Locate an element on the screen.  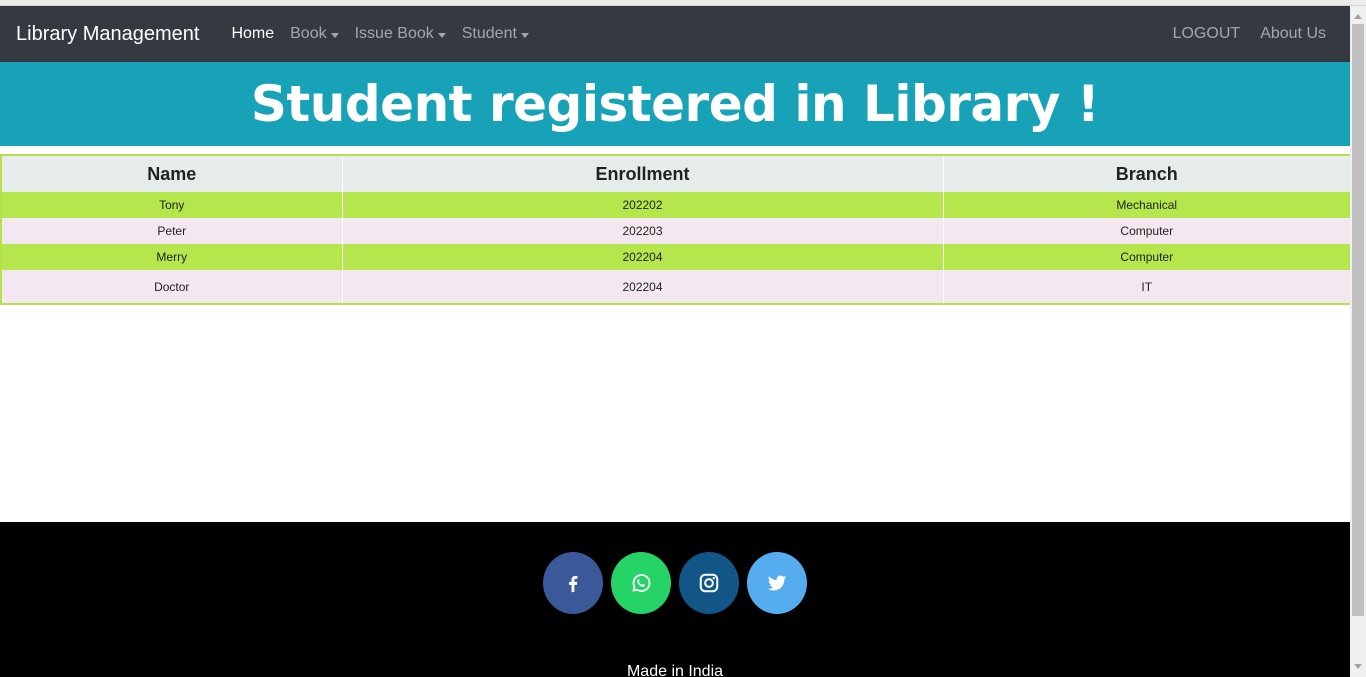
cell-name: Peter is located at coordinates (172, 231).